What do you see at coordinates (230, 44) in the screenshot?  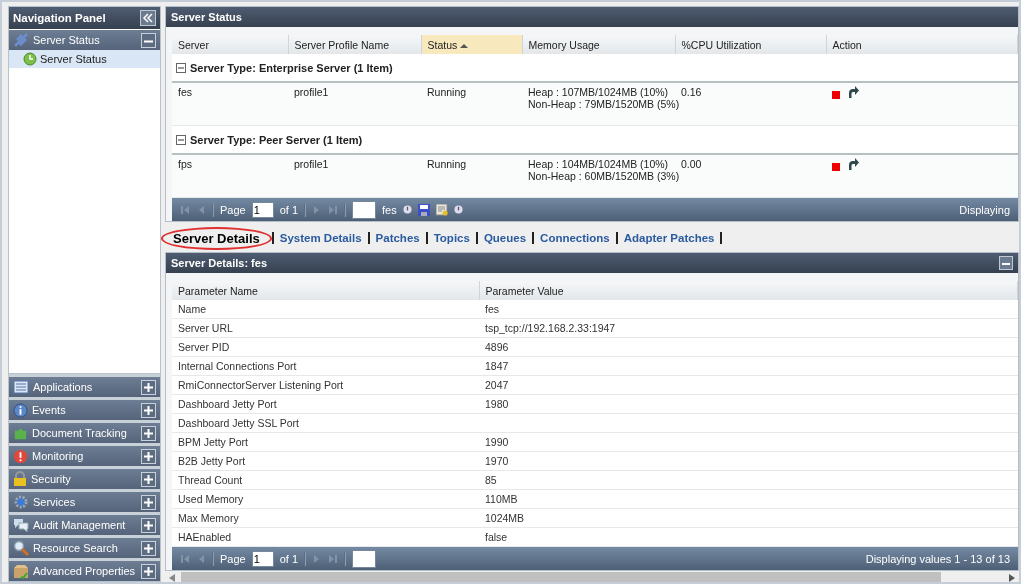 I see `column-header: Server` at bounding box center [230, 44].